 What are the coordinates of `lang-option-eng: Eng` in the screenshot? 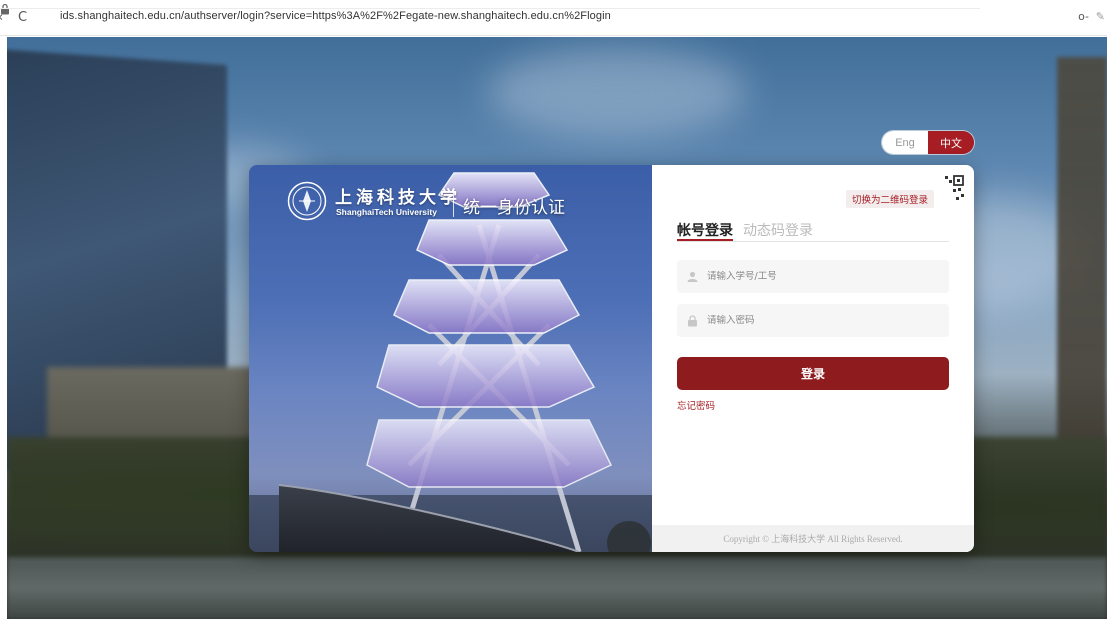 It's located at (905, 142).